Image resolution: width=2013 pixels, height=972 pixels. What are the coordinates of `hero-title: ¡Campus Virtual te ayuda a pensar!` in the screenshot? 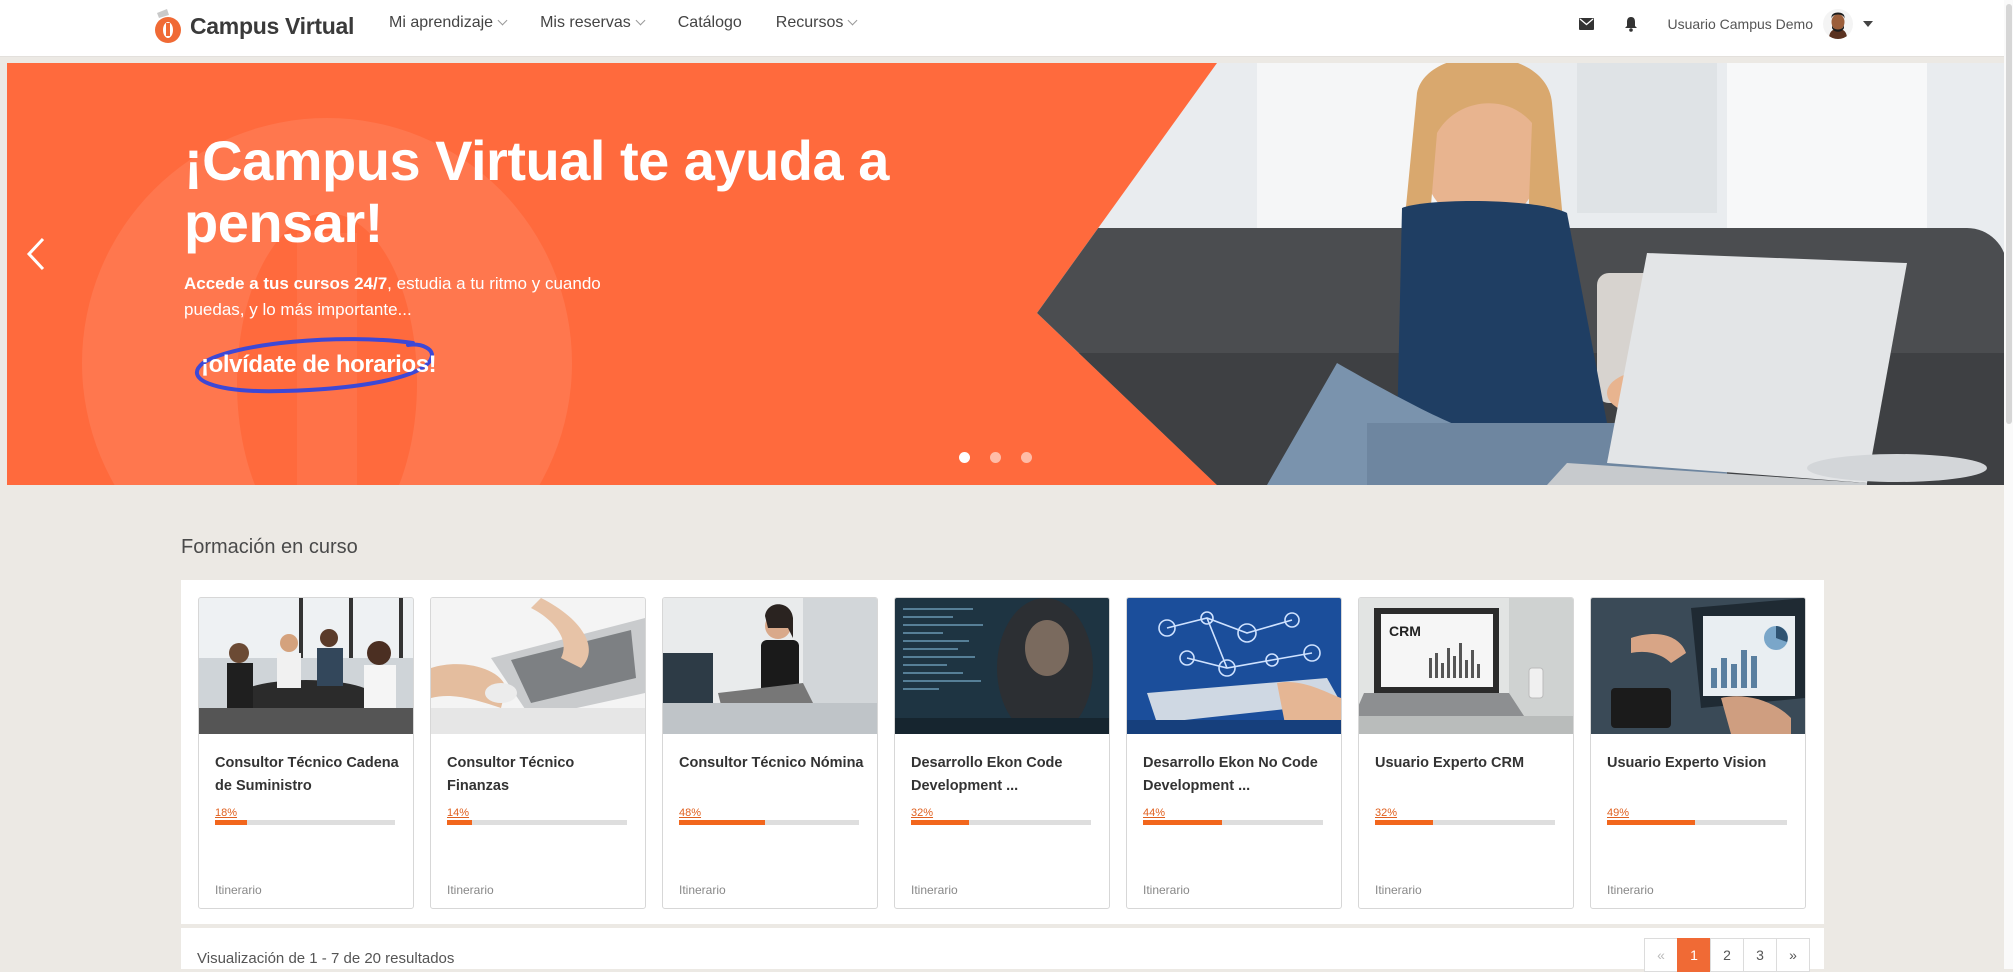 It's located at (536, 191).